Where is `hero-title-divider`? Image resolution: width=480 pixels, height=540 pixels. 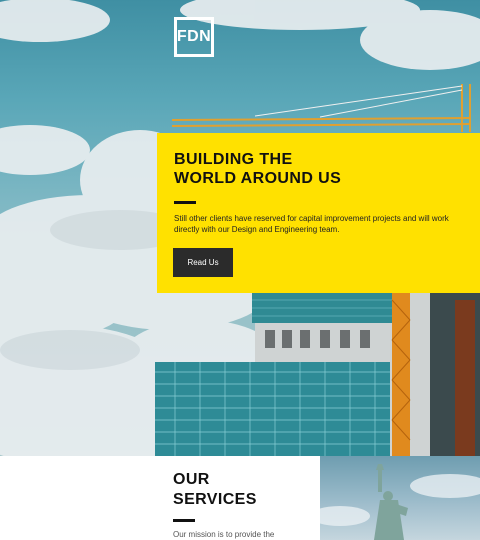
hero-title-divider is located at coordinates (185, 202).